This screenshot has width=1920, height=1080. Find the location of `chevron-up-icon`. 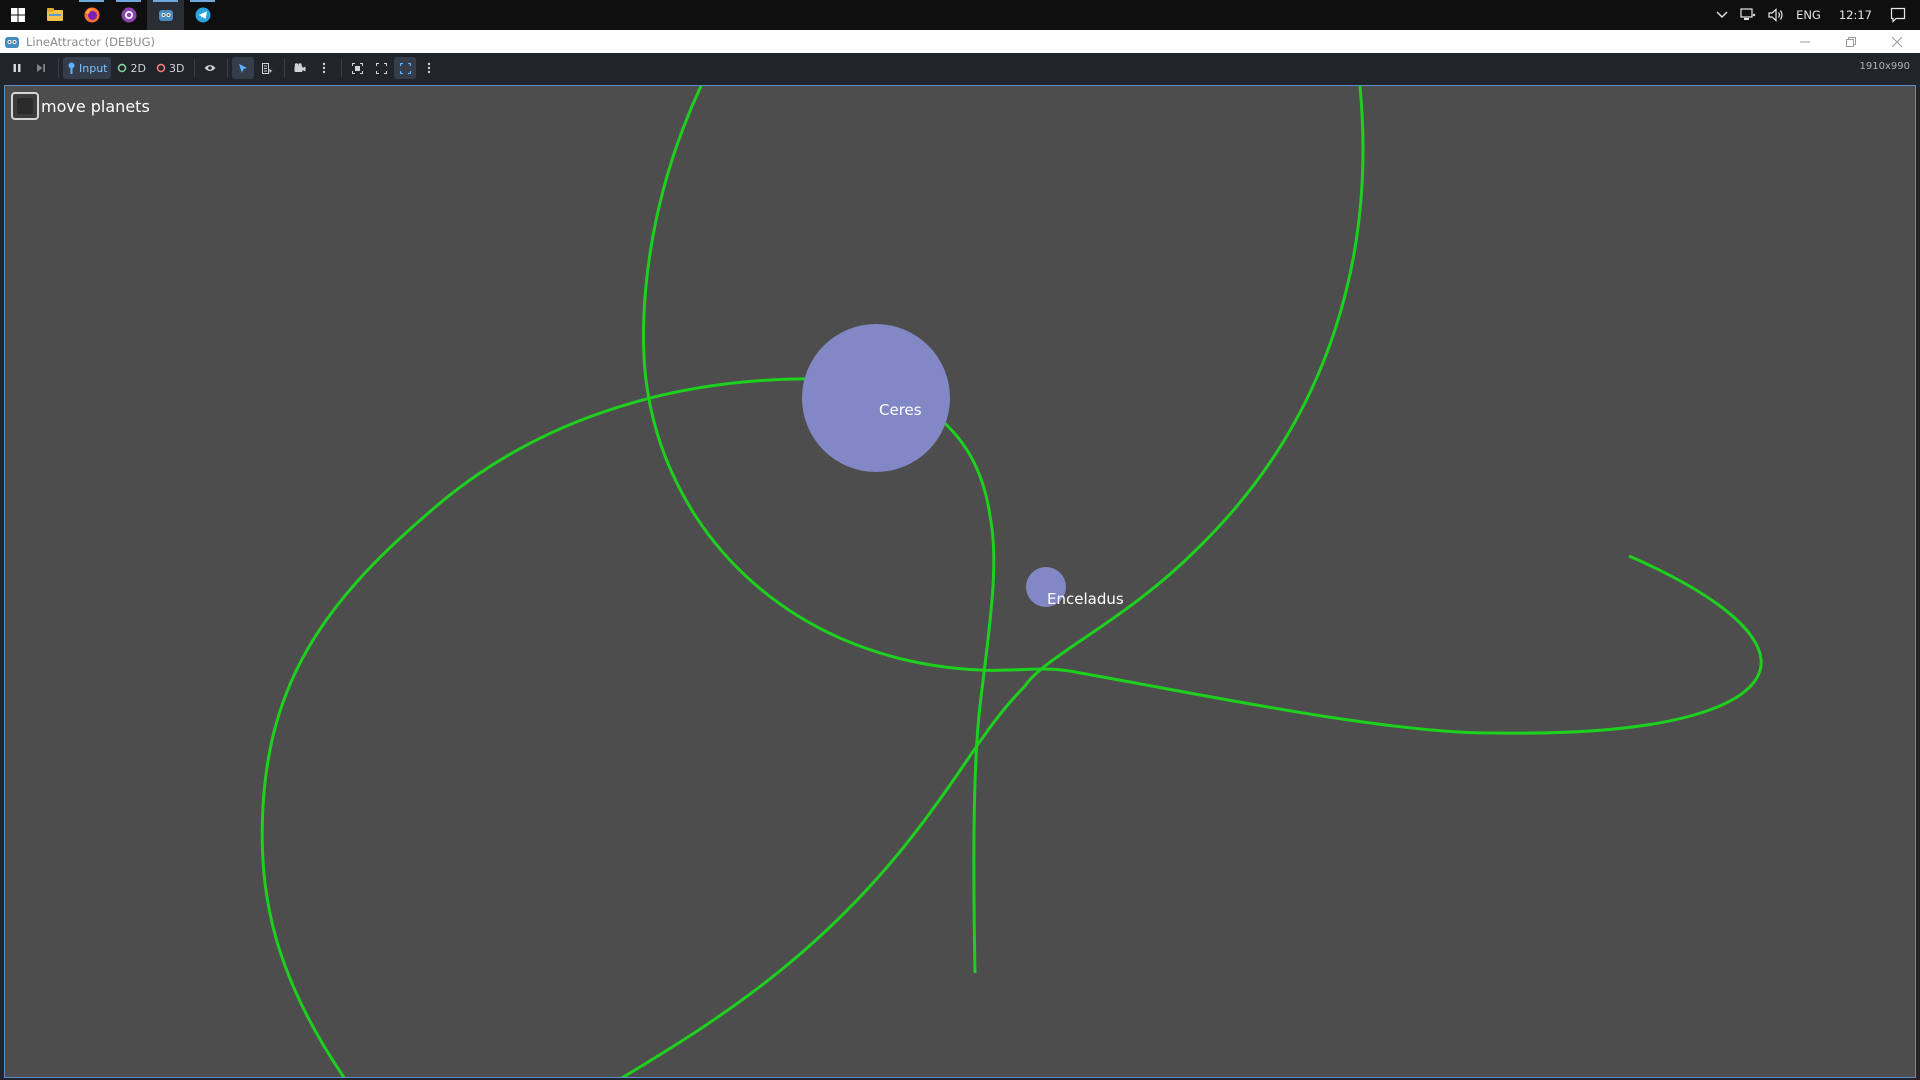

chevron-up-icon is located at coordinates (1722, 14).